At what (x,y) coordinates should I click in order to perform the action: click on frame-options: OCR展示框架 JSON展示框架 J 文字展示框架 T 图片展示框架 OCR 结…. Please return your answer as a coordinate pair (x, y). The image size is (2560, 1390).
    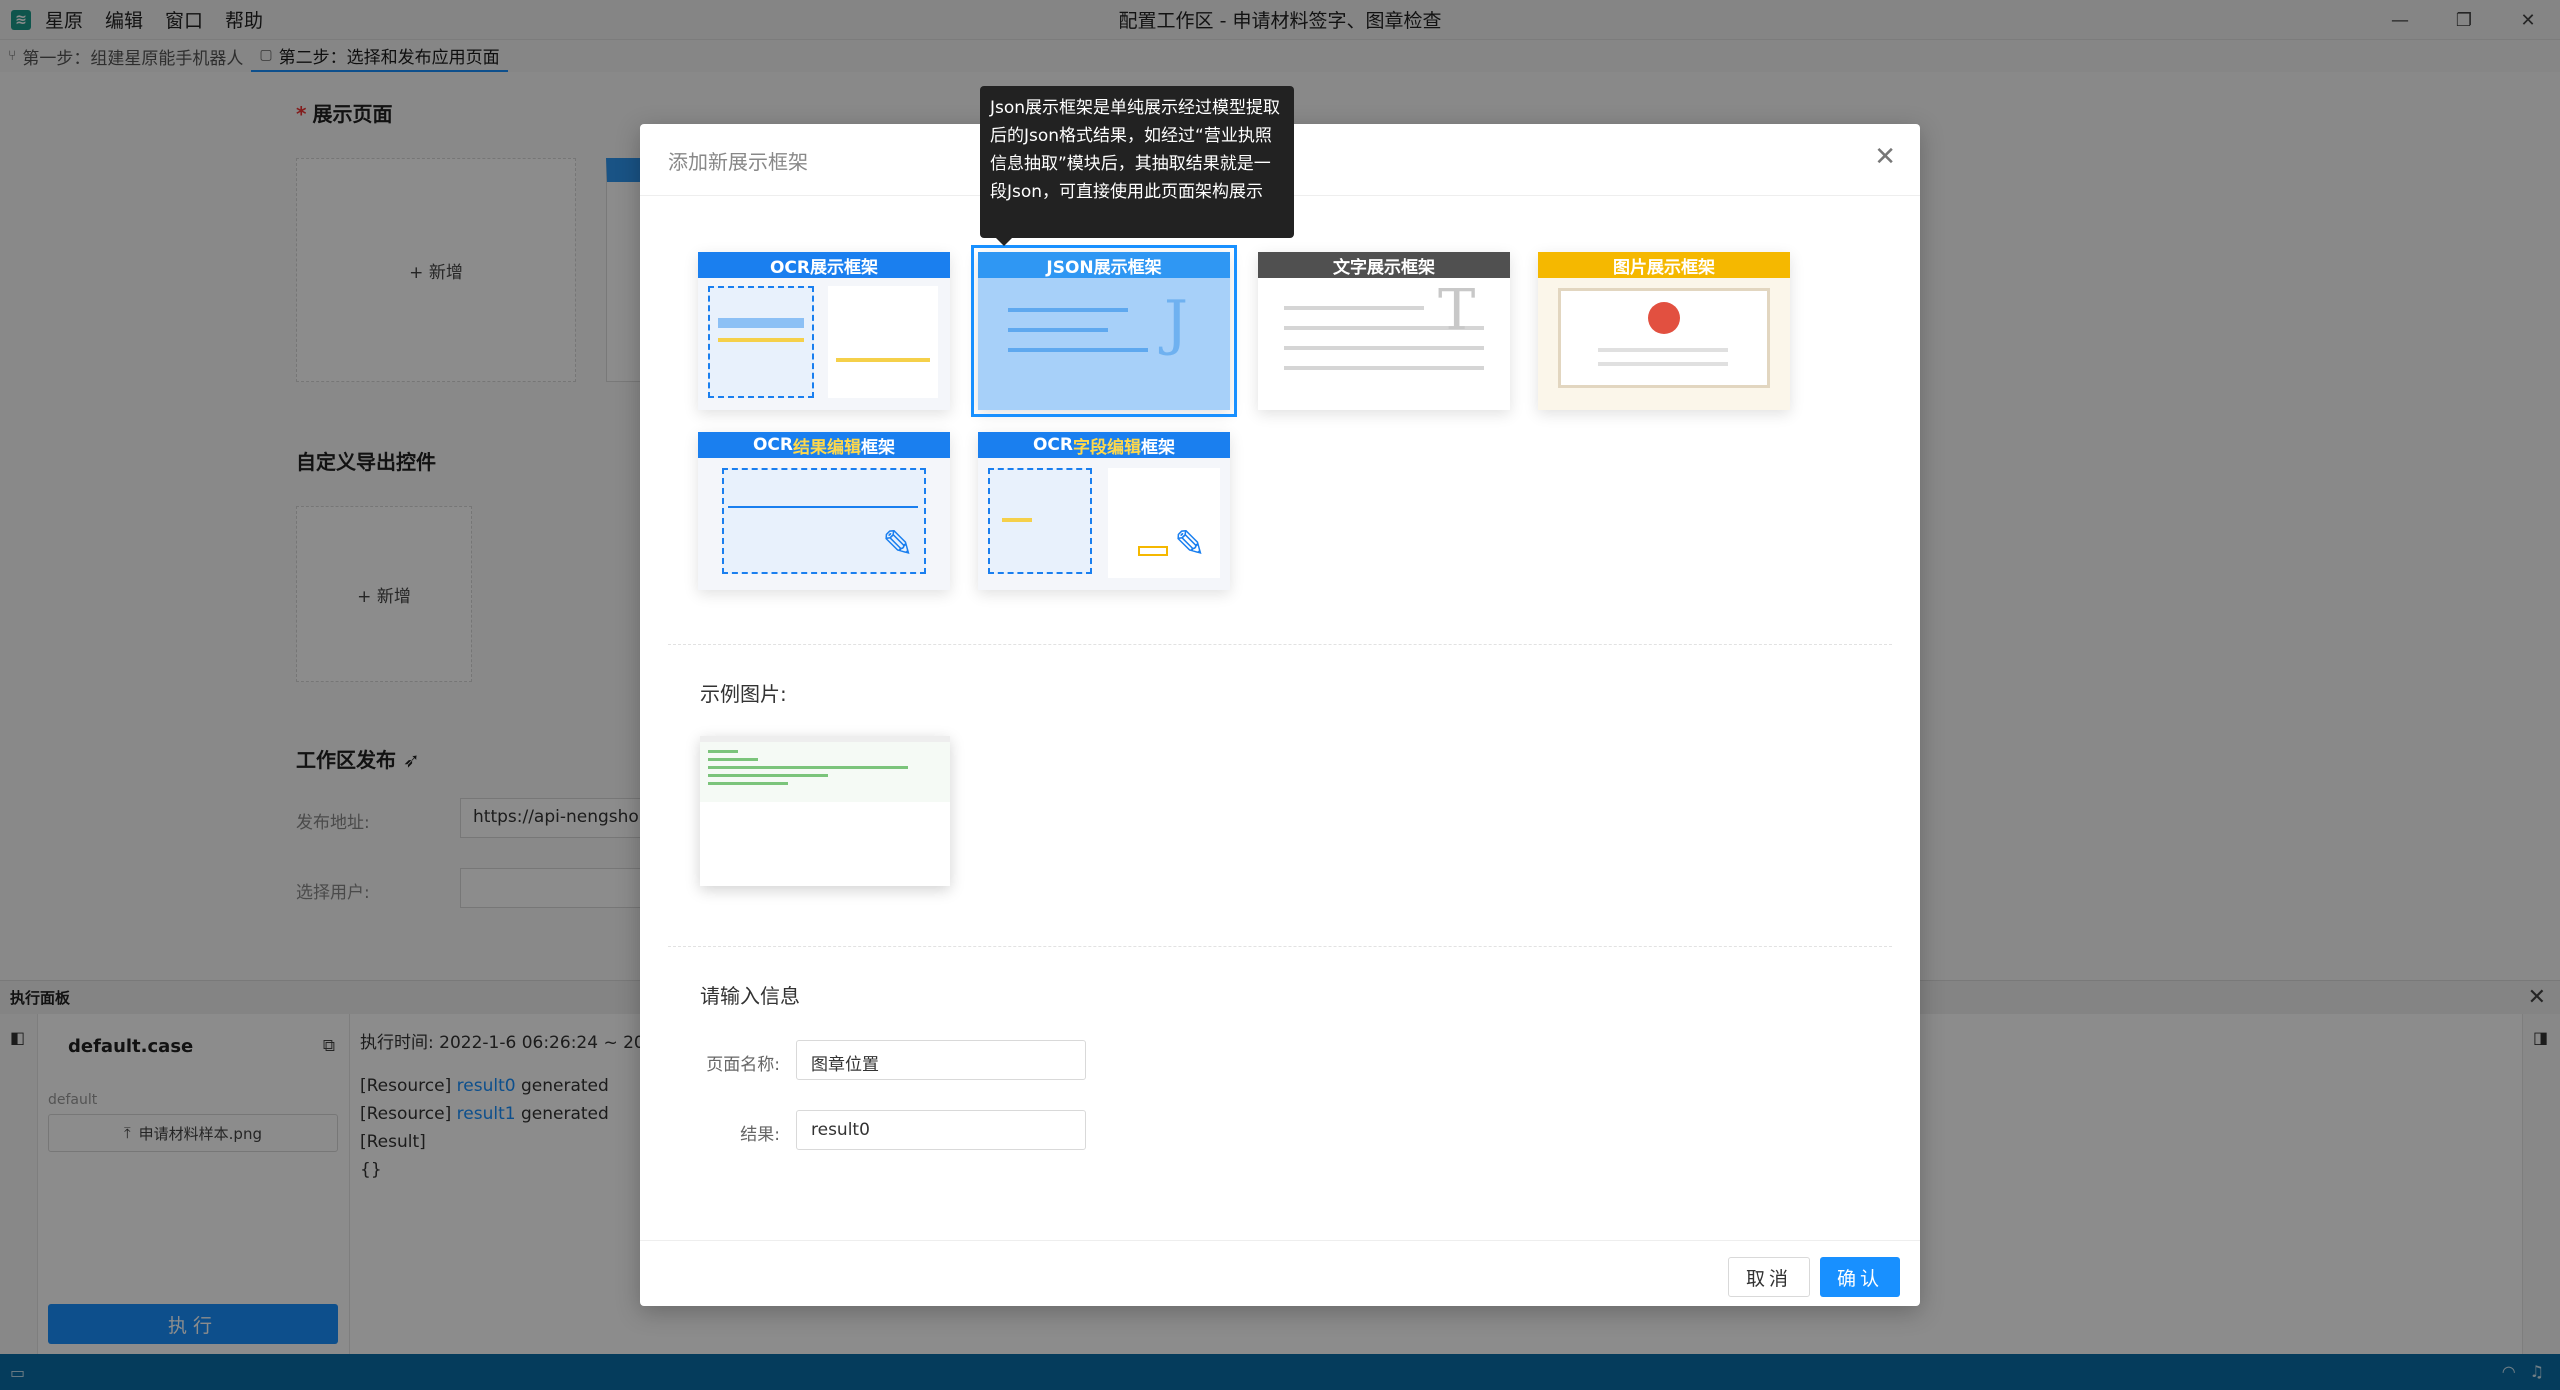
    Looking at the image, I should click on (1278, 418).